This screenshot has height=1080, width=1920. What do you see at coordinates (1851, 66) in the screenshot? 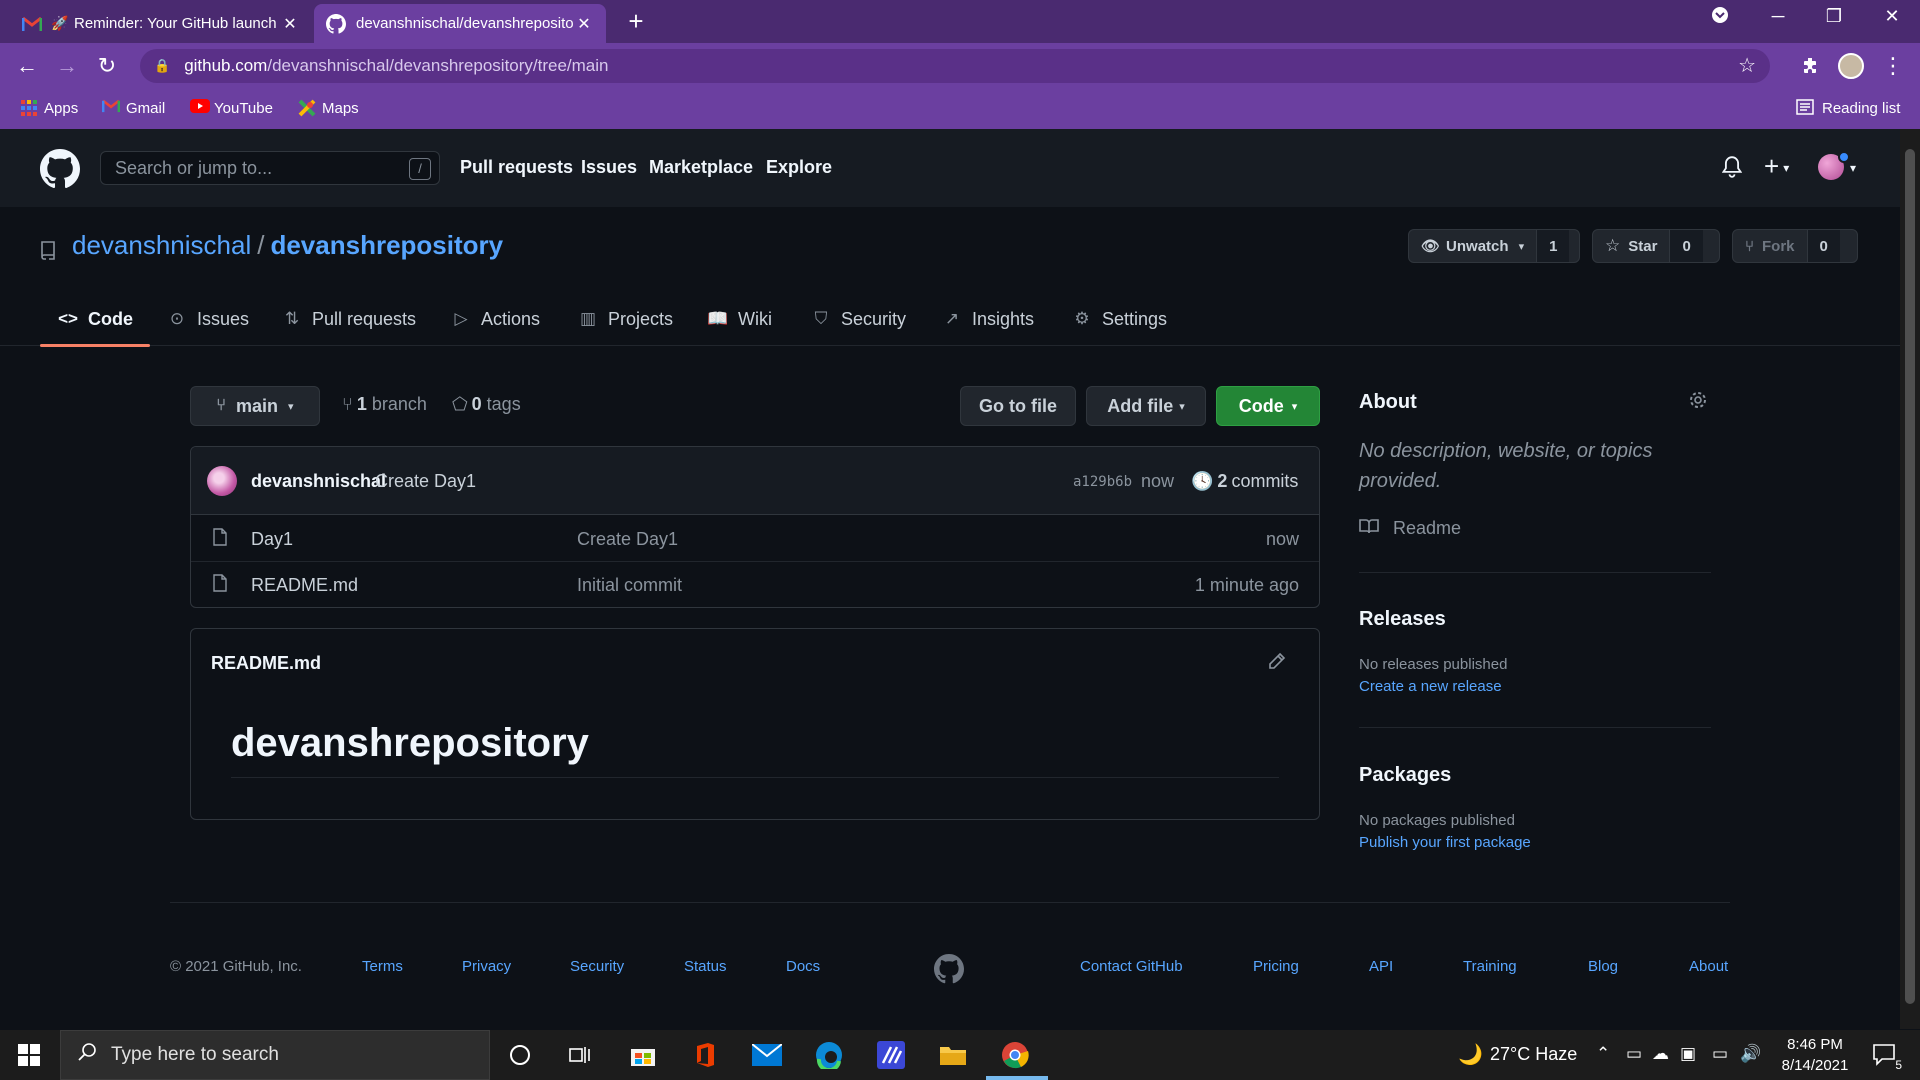
I see `profile-avatar` at bounding box center [1851, 66].